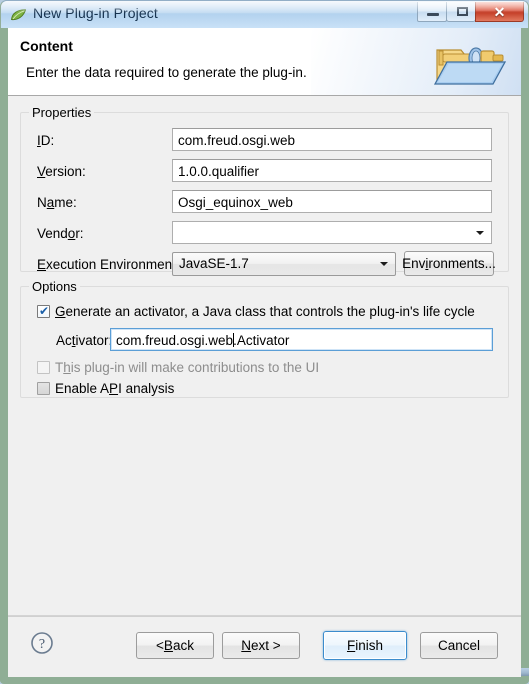 This screenshot has width=529, height=684. What do you see at coordinates (115, 388) in the screenshot?
I see `api-analysis-label: Enable API analysis` at bounding box center [115, 388].